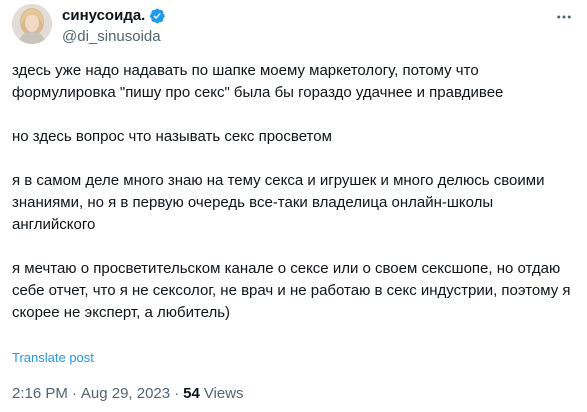  What do you see at coordinates (191, 394) in the screenshot?
I see `views-count: 54` at bounding box center [191, 394].